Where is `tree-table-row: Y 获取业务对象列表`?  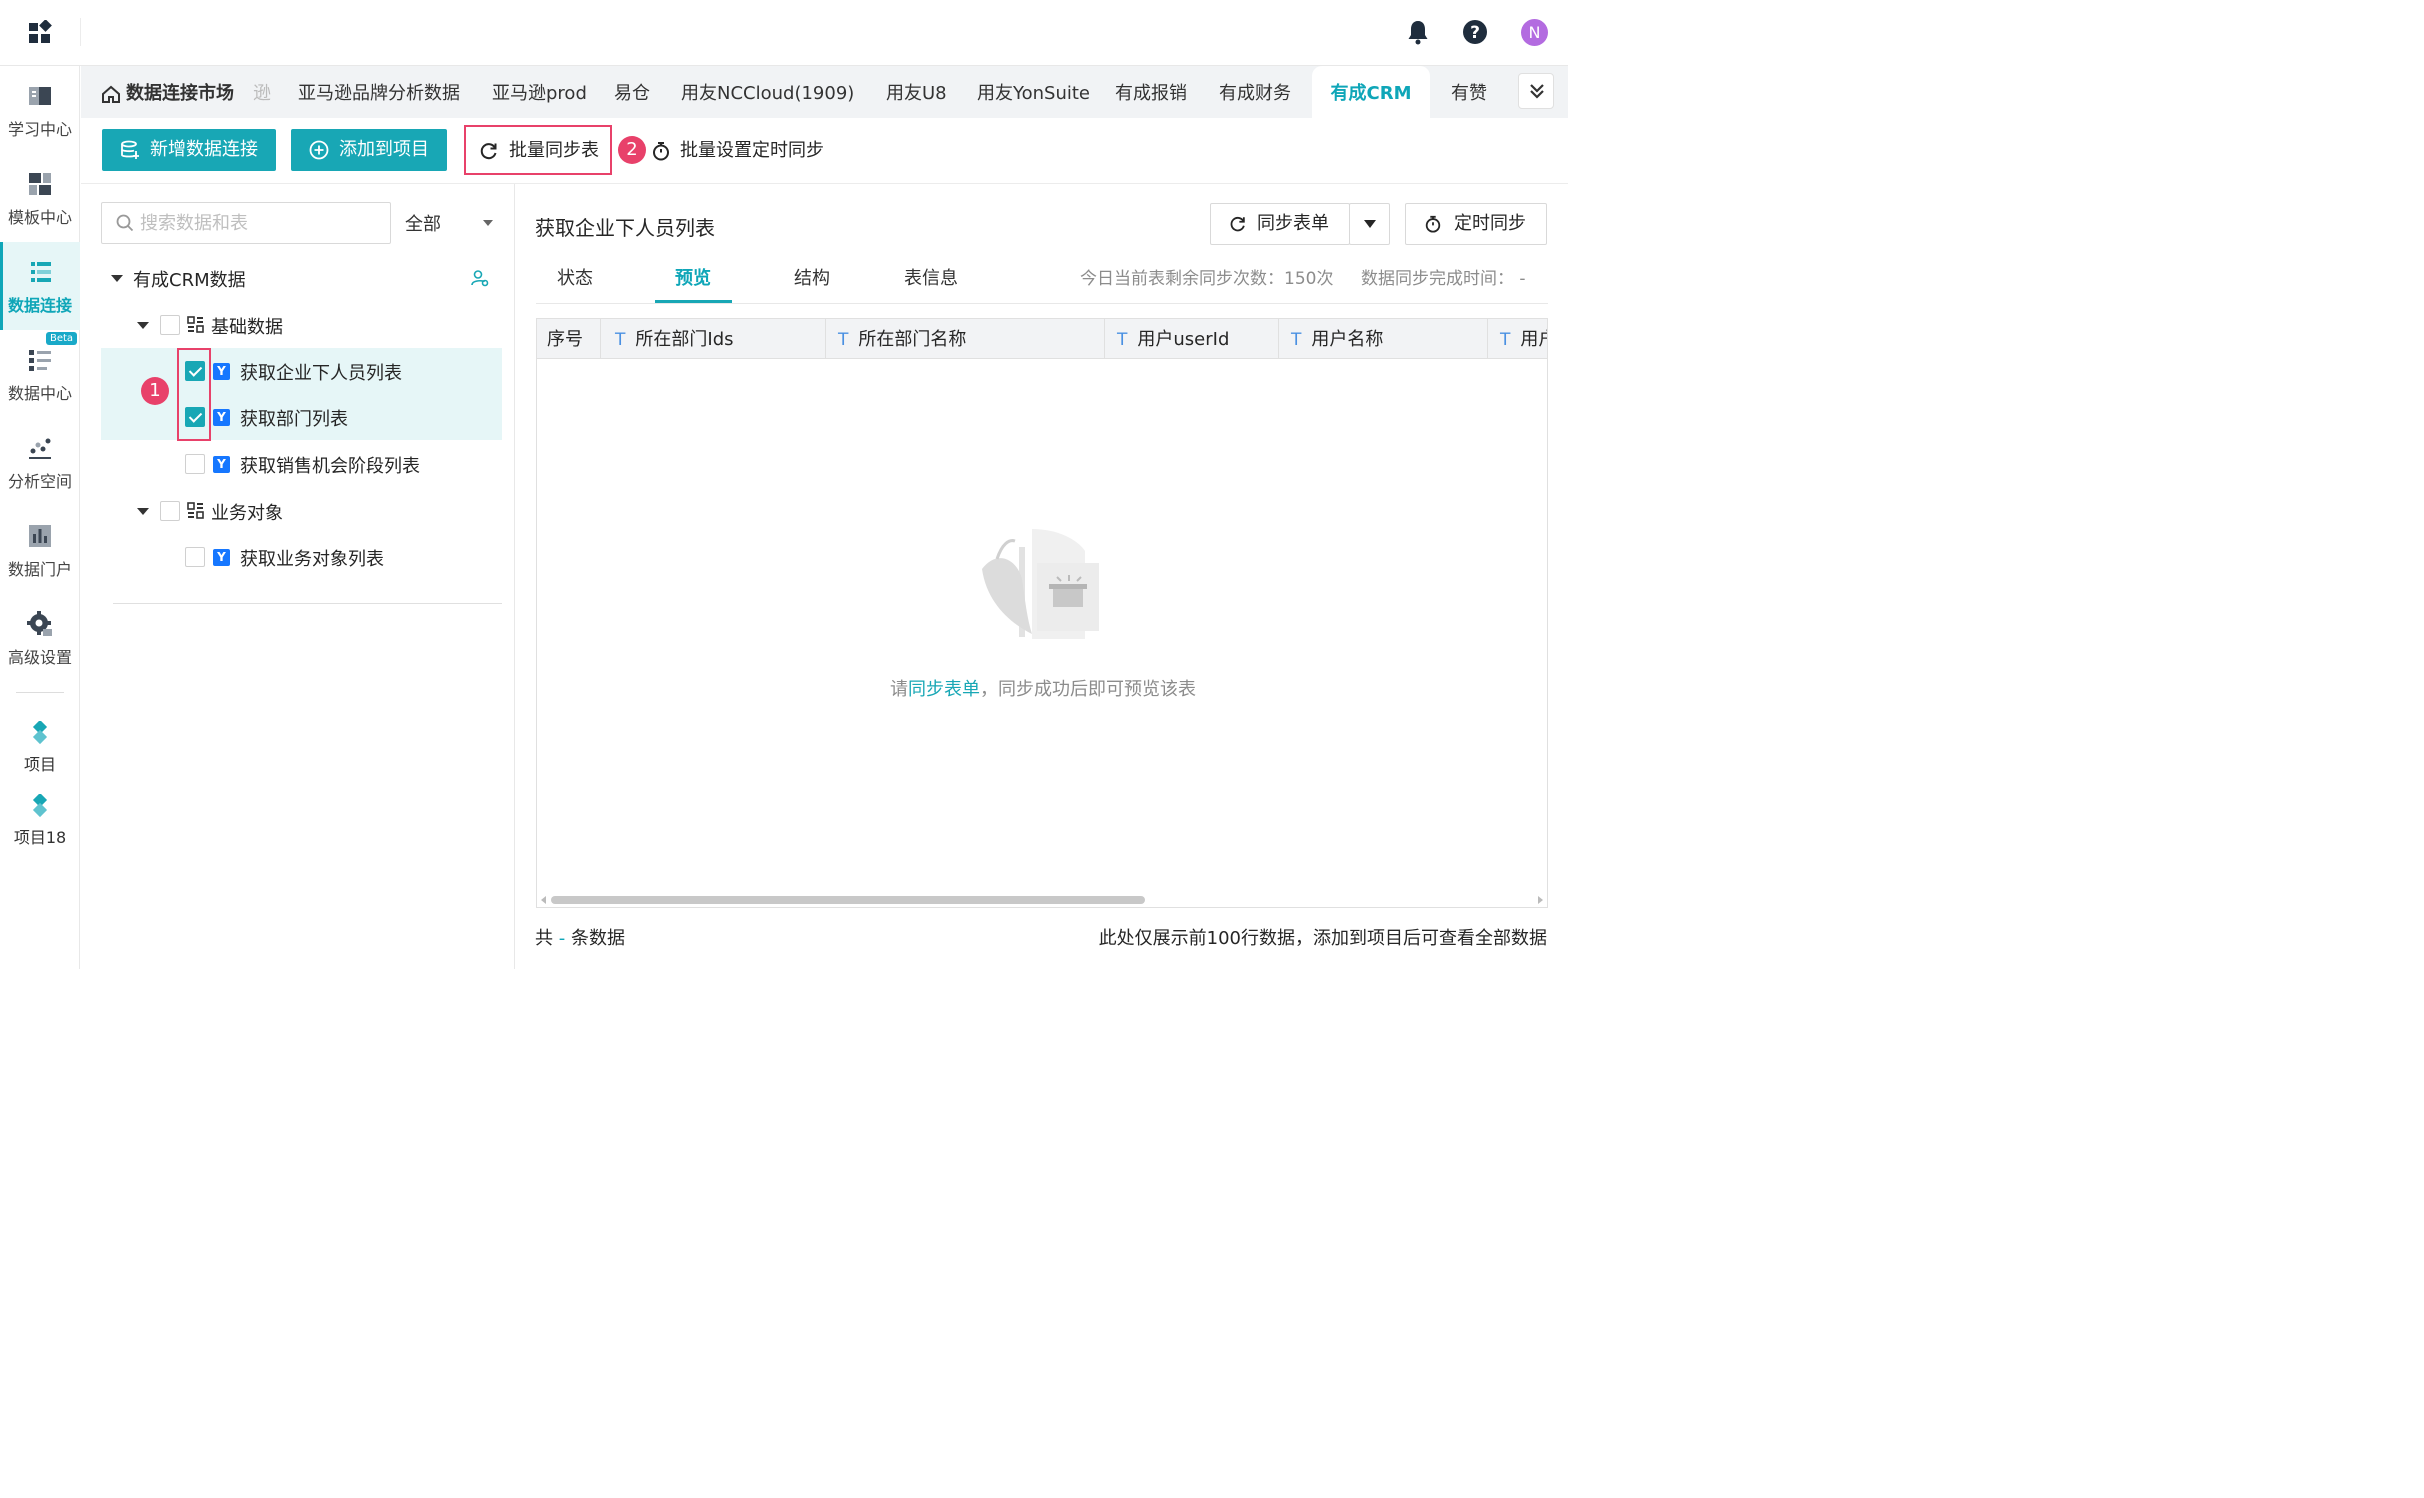 tree-table-row: Y 获取业务对象列表 is located at coordinates (301, 557).